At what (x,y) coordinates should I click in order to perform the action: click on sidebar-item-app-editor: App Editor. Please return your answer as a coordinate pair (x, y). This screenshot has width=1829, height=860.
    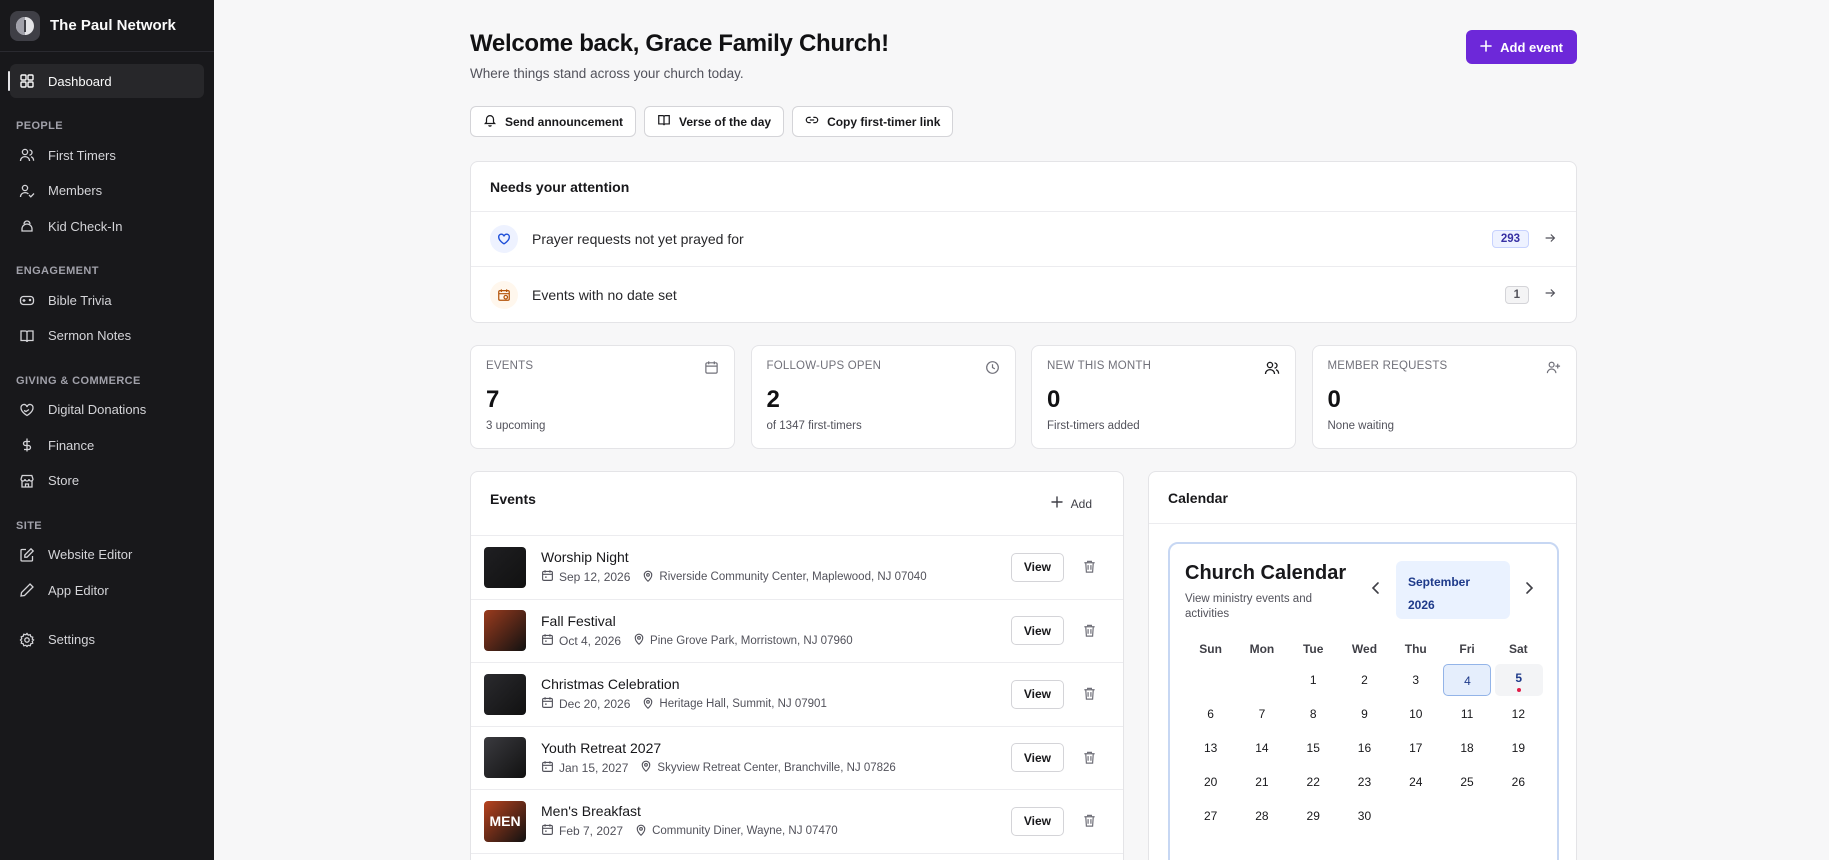
    Looking at the image, I should click on (107, 590).